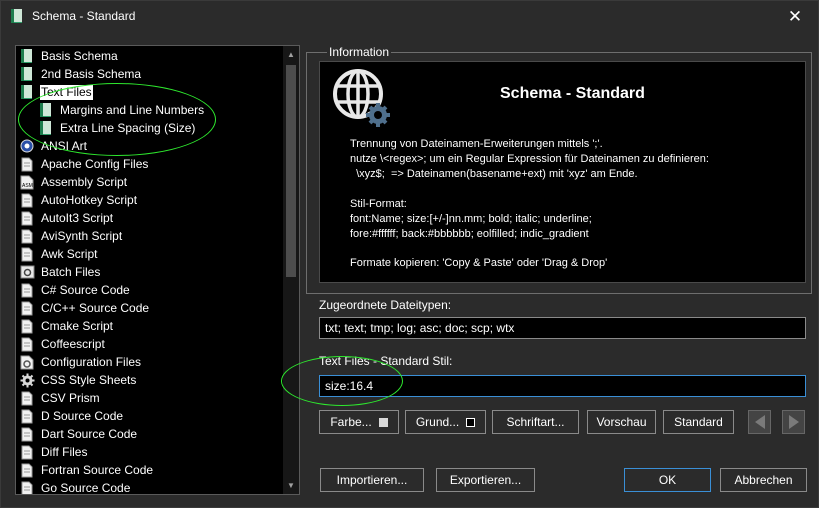 This screenshot has height=508, width=819. Describe the element at coordinates (82, 415) in the screenshot. I see `schema-list-item-label: D Source Code` at that location.